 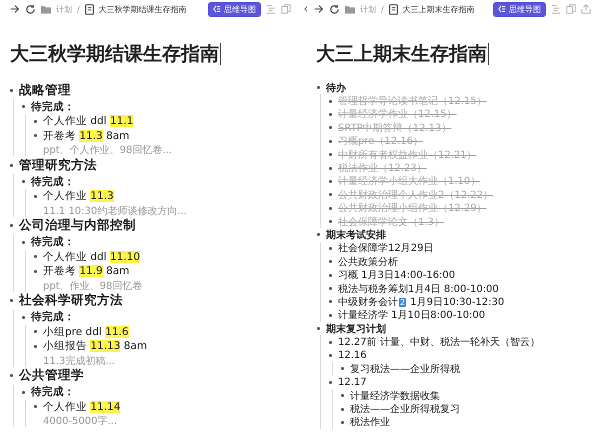 What do you see at coordinates (95, 346) in the screenshot?
I see `outline-item: 小组报告 11.13 8am` at bounding box center [95, 346].